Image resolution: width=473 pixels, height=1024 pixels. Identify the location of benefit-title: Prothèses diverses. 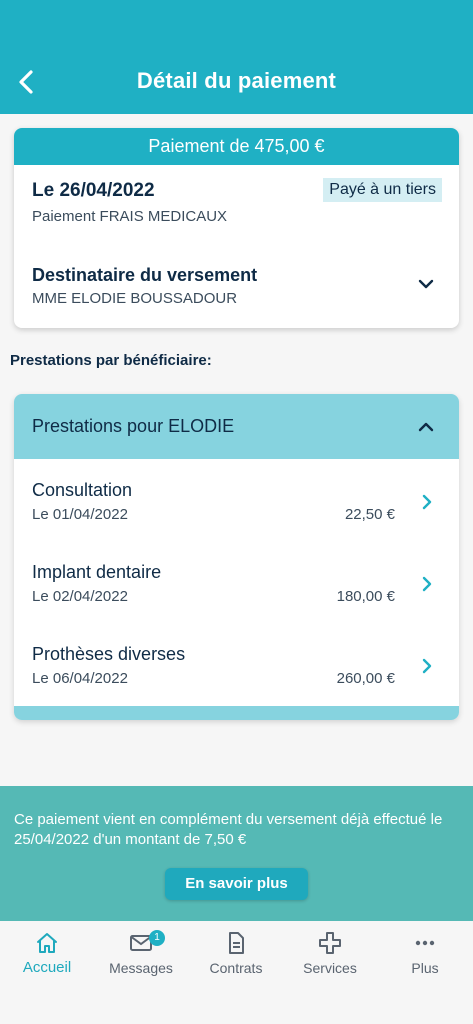
(109, 654).